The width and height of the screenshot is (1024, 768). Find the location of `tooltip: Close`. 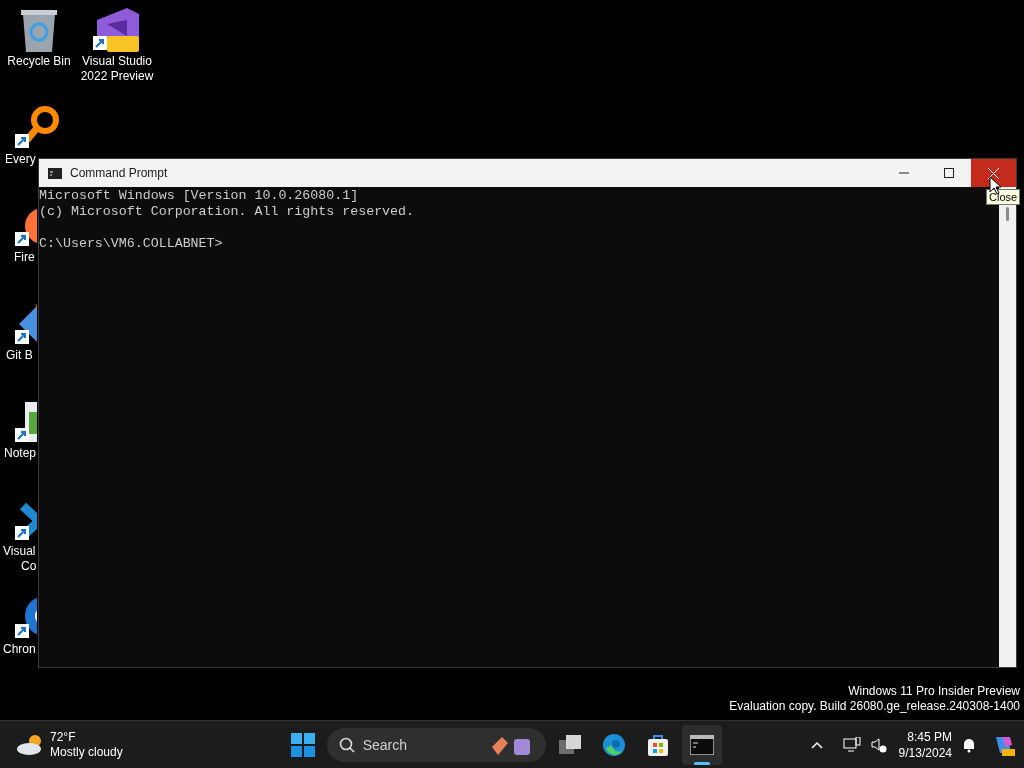

tooltip: Close is located at coordinates (1003, 197).